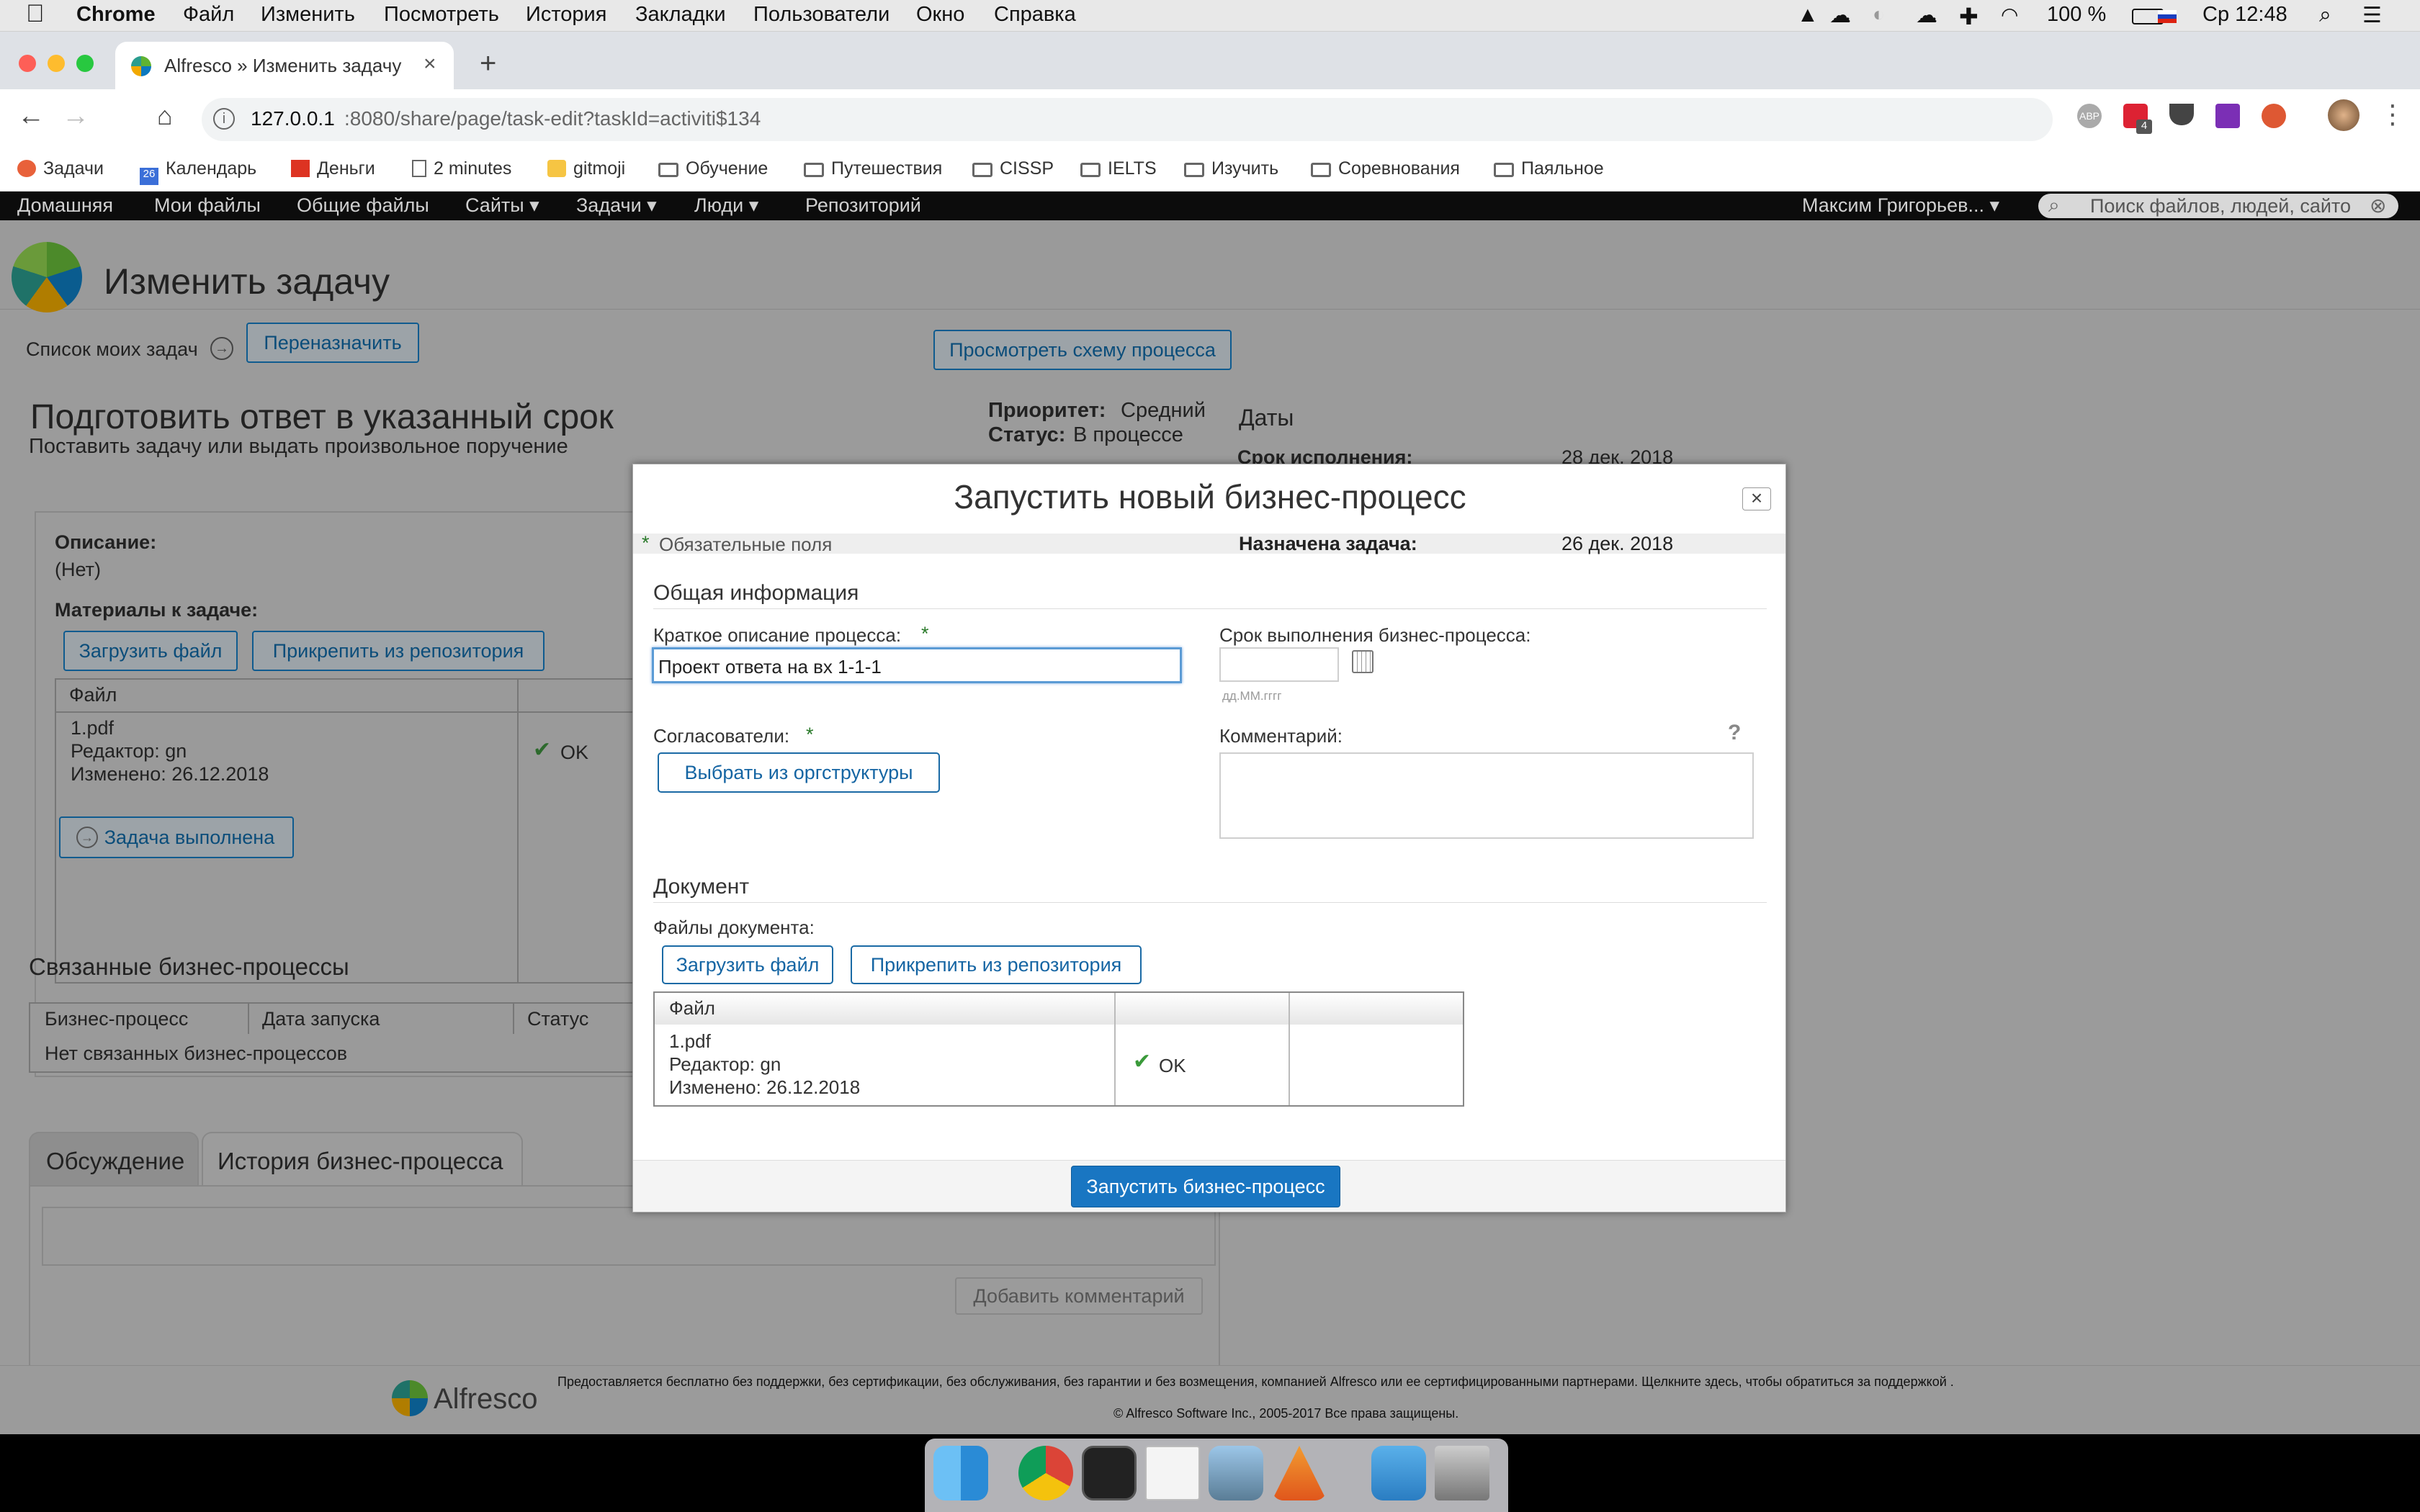 The height and width of the screenshot is (1512, 2420). What do you see at coordinates (777, 635) in the screenshot?
I see `short-desc-label: Краткое описание процесса:` at bounding box center [777, 635].